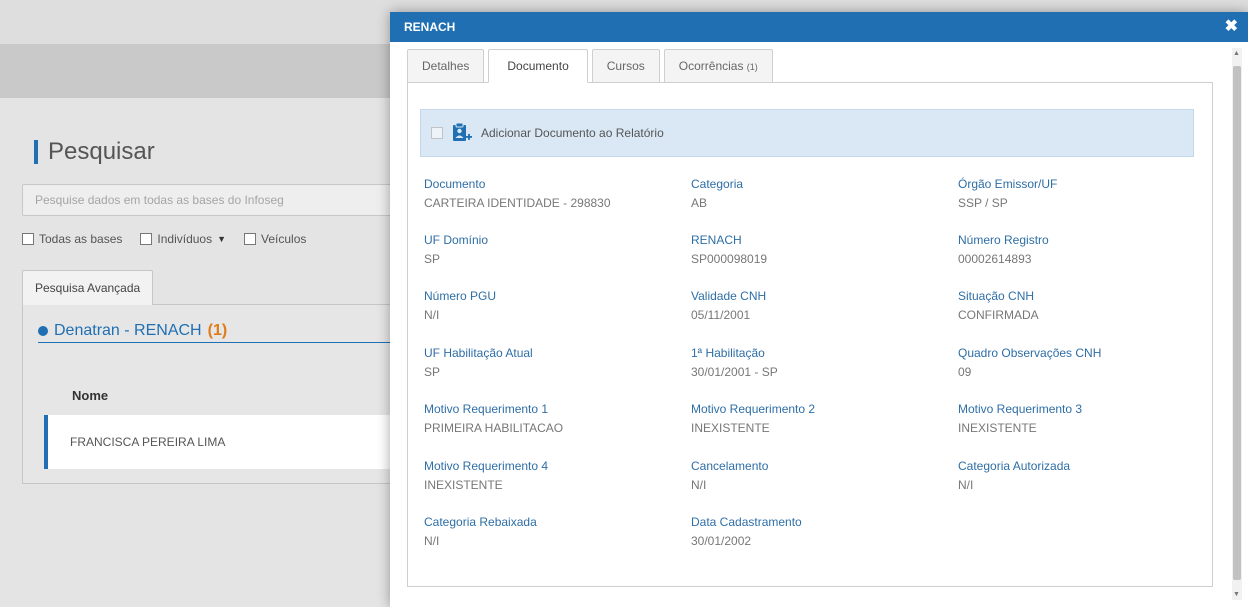 The height and width of the screenshot is (607, 1248). What do you see at coordinates (728, 305) in the screenshot?
I see `field-validade-cnh: Validade CNH 05/11/2001` at bounding box center [728, 305].